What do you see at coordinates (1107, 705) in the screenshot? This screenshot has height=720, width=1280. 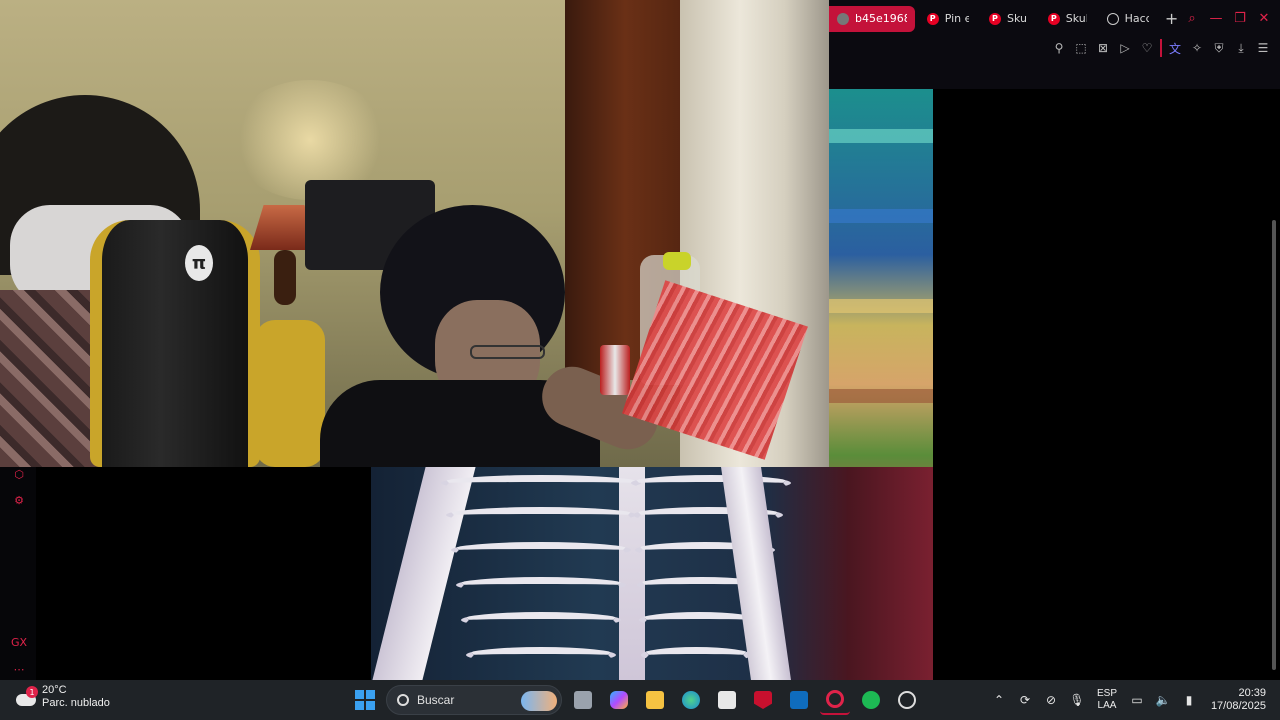 I see `keyboard-layout: LAA` at bounding box center [1107, 705].